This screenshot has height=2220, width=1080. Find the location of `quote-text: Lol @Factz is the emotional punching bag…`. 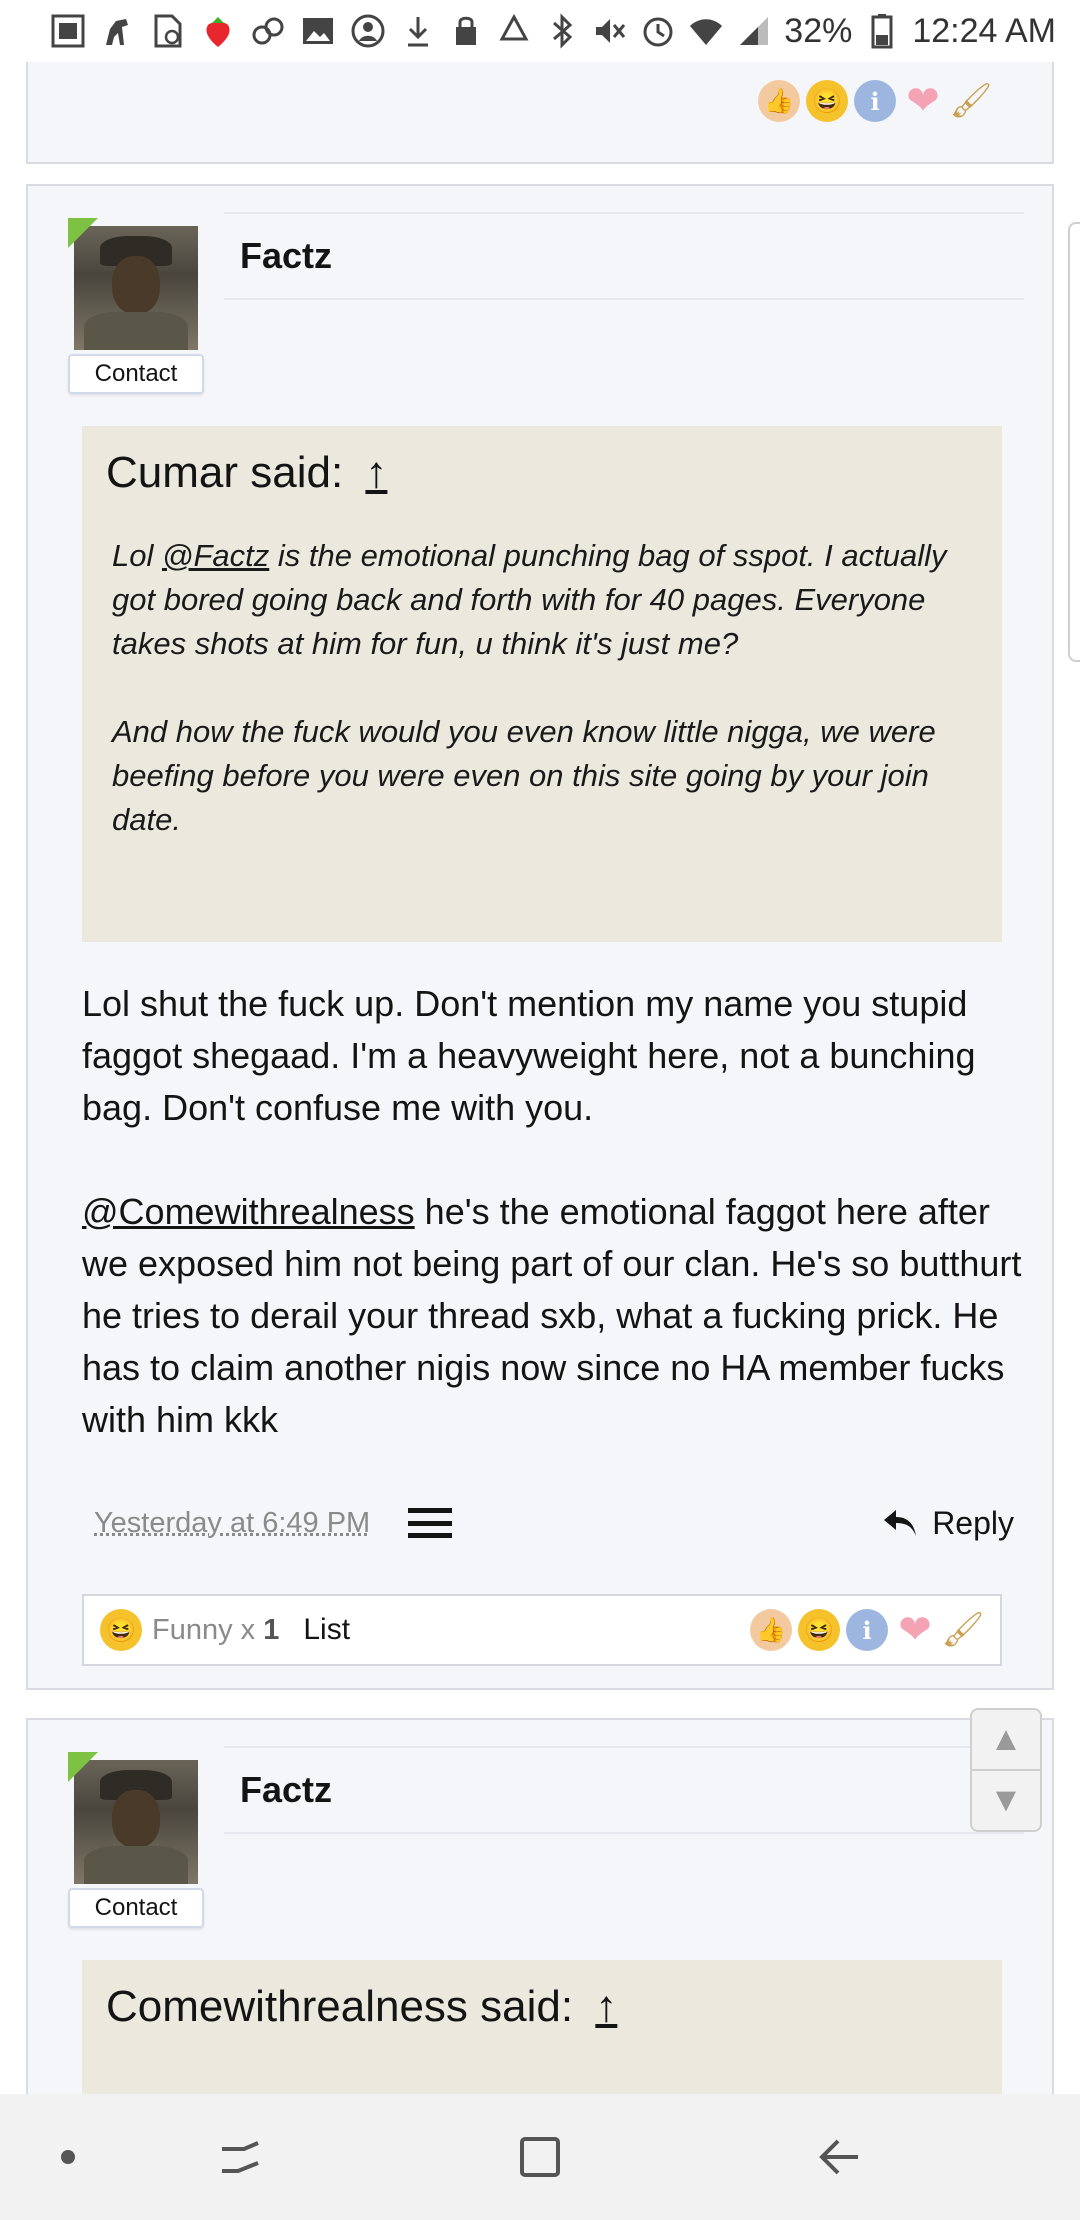

quote-text: Lol @Factz is the emotional punching bag… is located at coordinates (542, 688).